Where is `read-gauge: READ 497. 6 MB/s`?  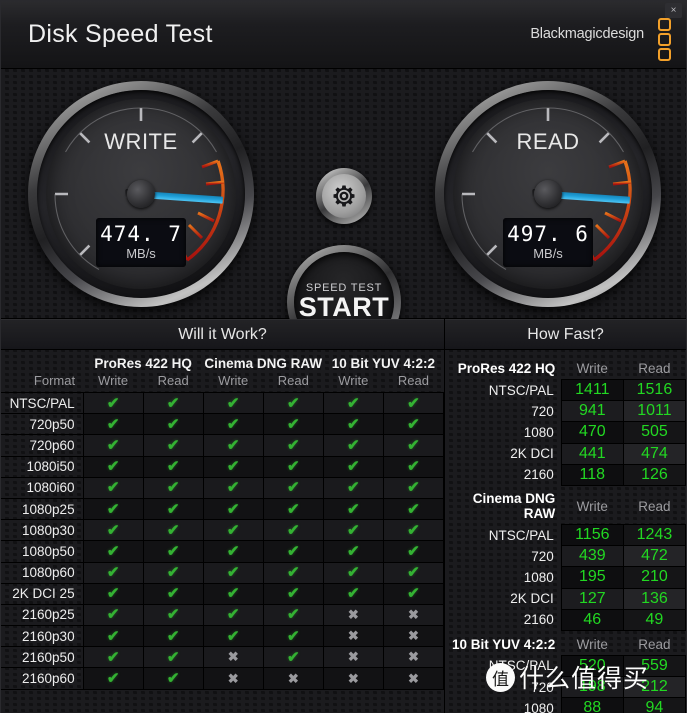 read-gauge: READ 497. 6 MB/s is located at coordinates (548, 194).